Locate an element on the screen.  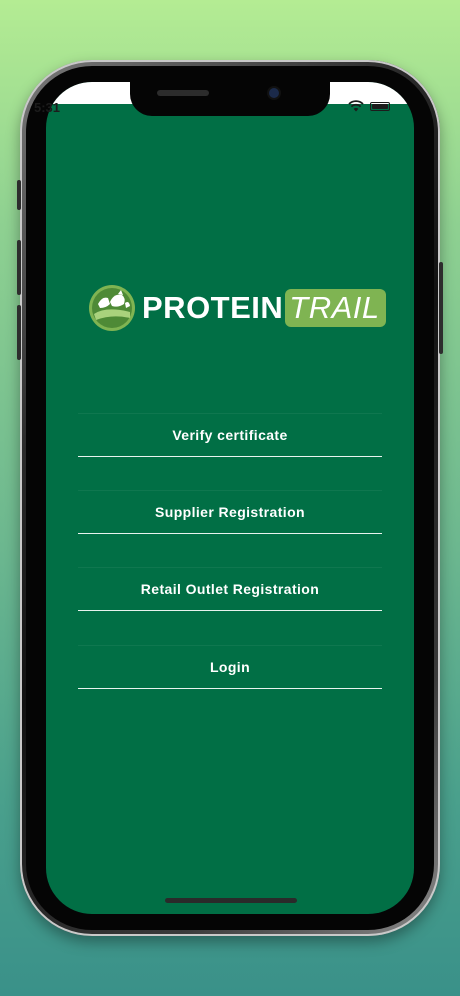
verify-certificate-button: Verify certificate is located at coordinates (230, 435).